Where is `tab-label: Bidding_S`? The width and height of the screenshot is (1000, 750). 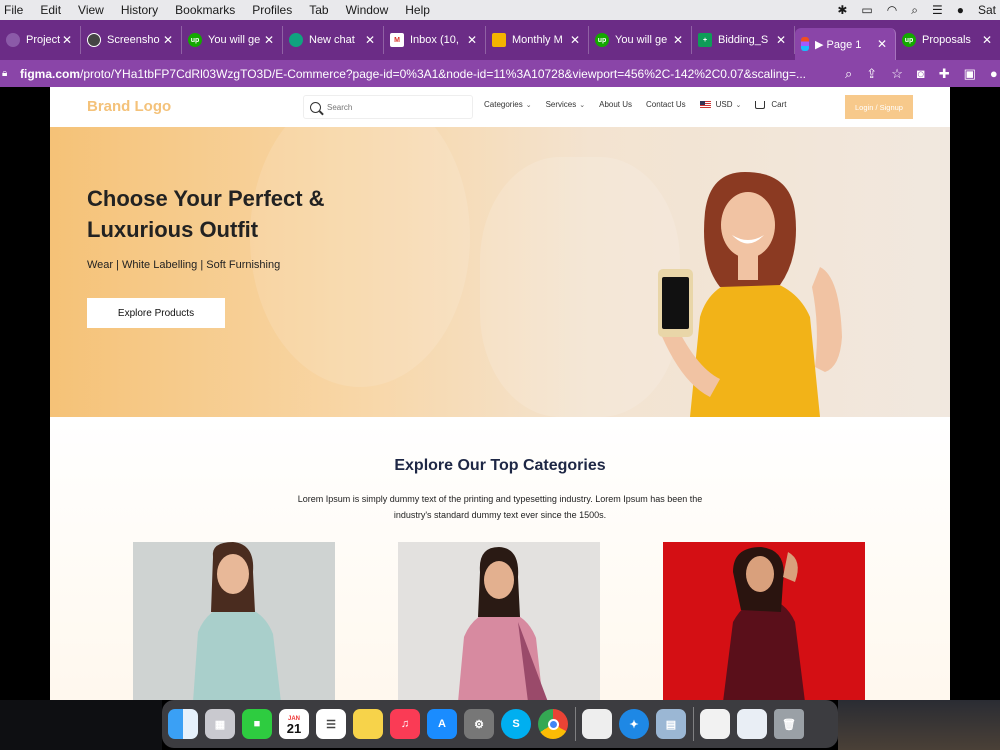
tab-label: Bidding_S is located at coordinates (743, 40).